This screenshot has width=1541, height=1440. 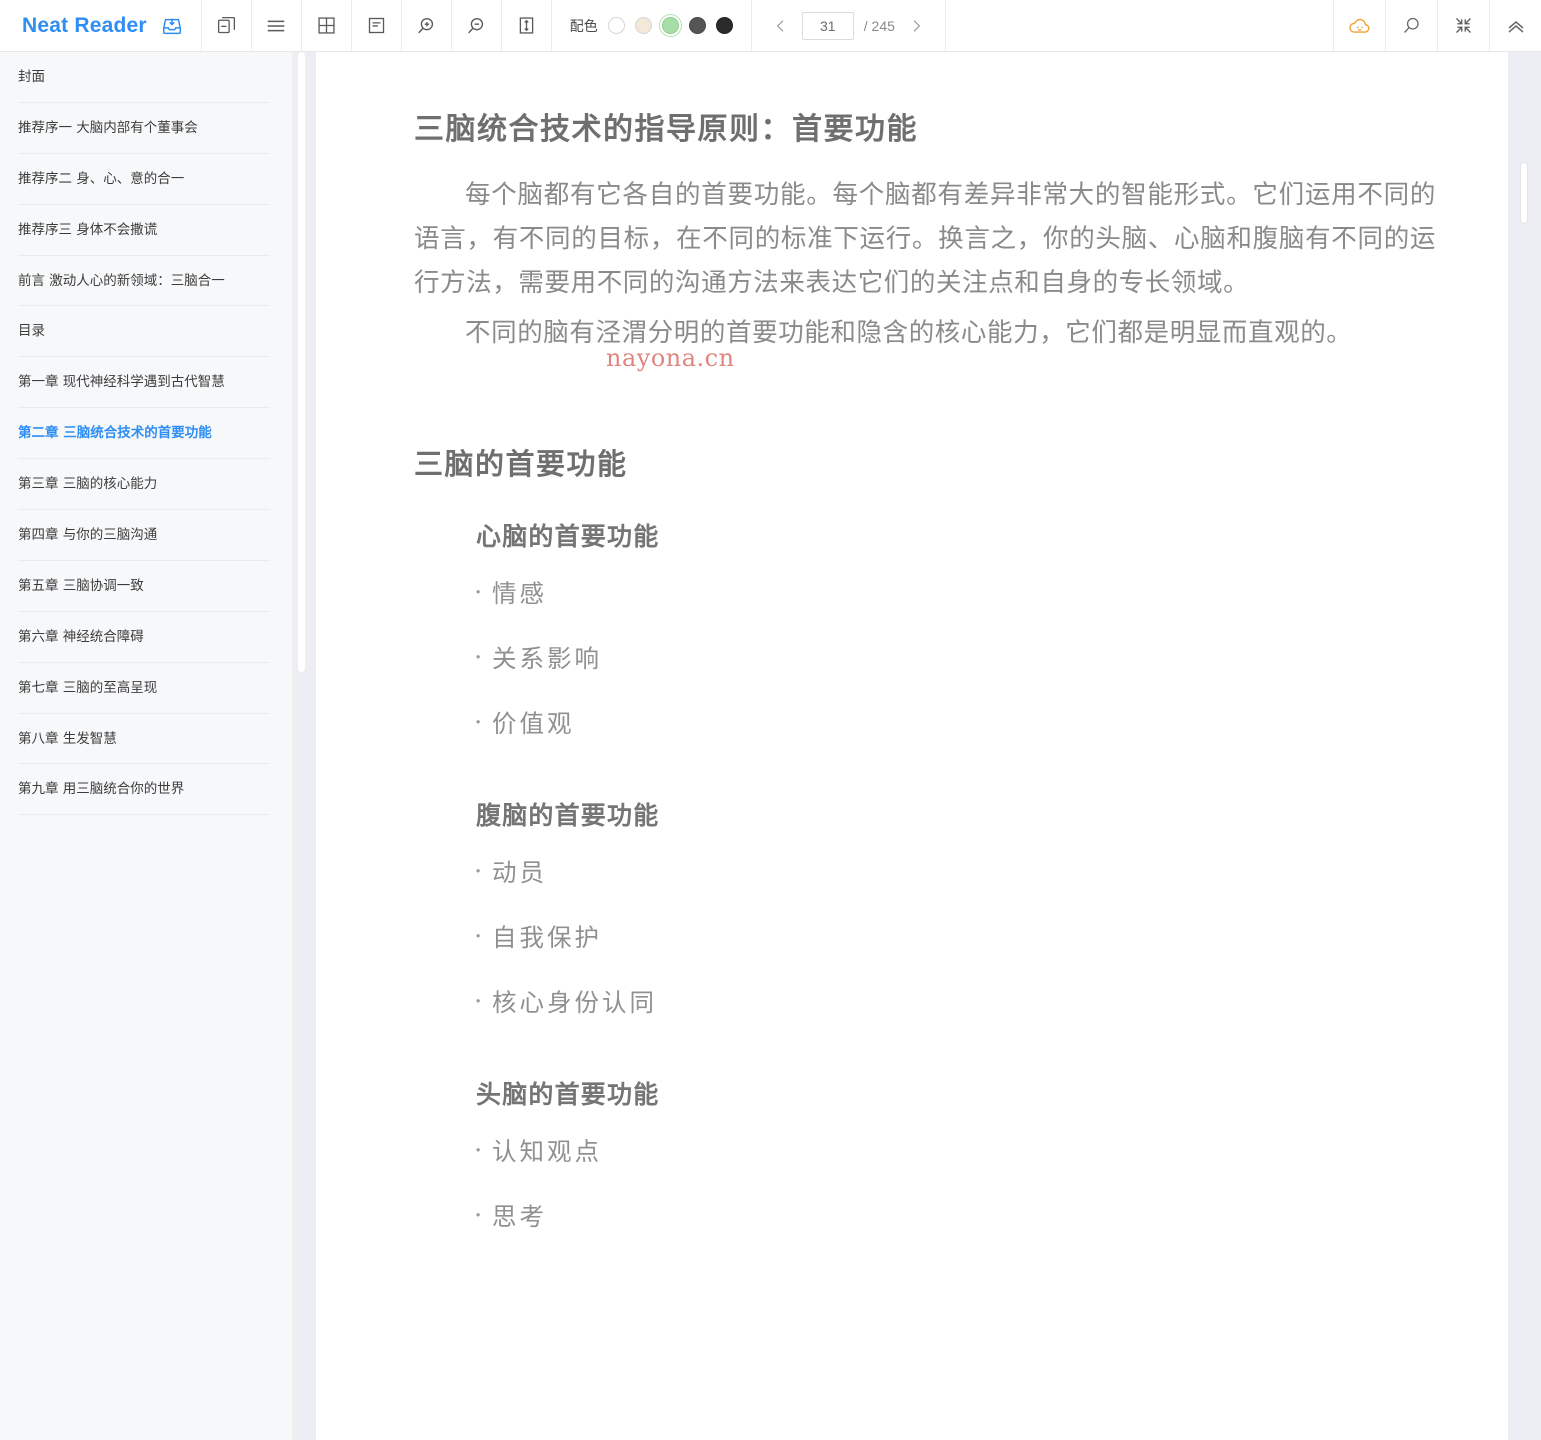 I want to click on zoom-out-icon, so click(x=477, y=25).